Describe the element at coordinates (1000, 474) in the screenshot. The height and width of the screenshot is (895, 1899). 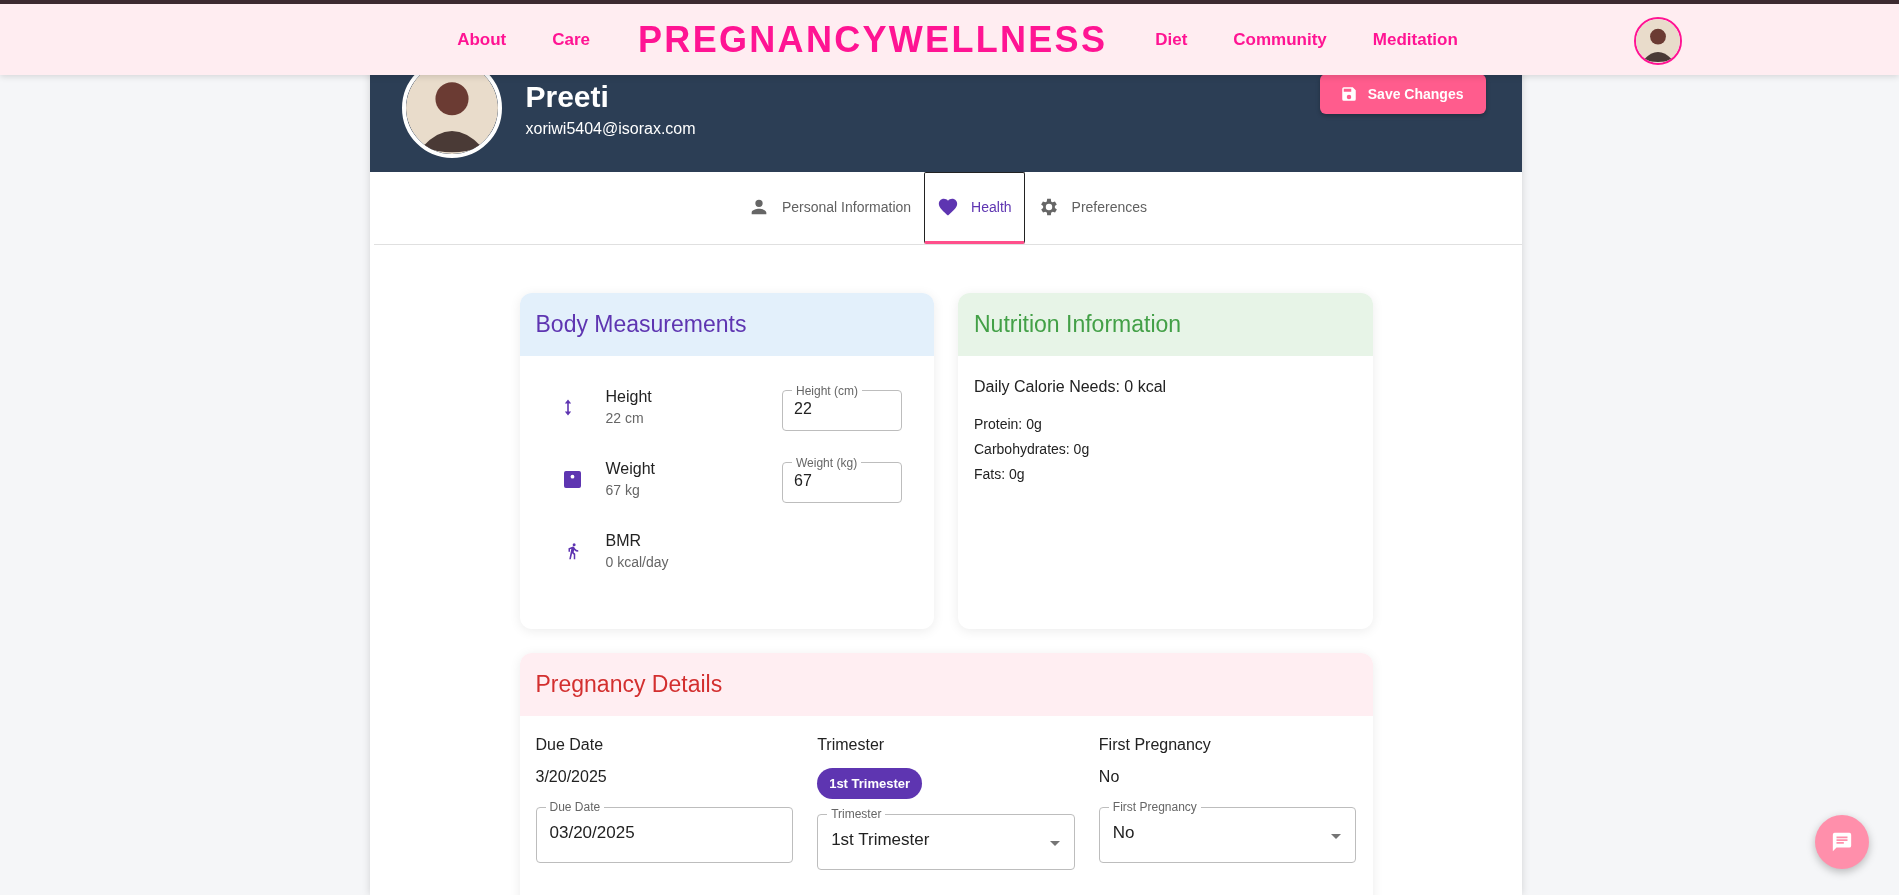
I see `macro-text: Fats: 0g` at that location.